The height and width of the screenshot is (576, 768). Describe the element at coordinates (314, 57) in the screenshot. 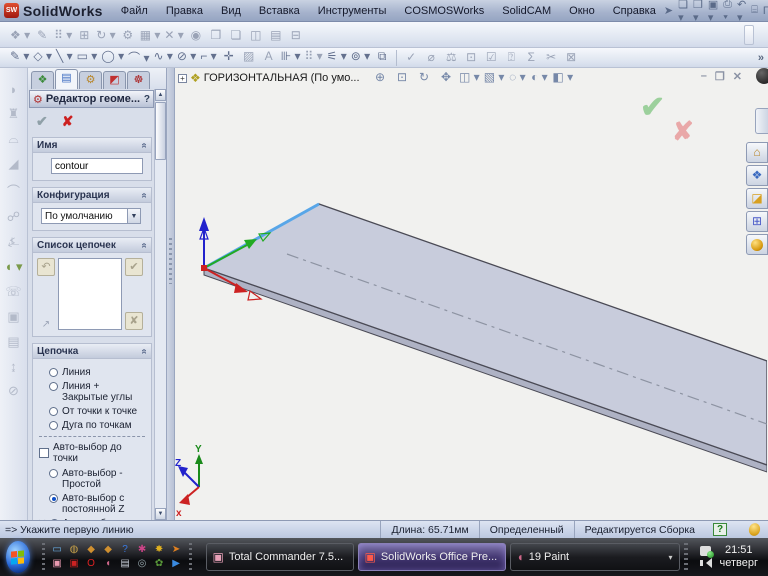

I see `pattern-icon: ⠿ ▾` at that location.